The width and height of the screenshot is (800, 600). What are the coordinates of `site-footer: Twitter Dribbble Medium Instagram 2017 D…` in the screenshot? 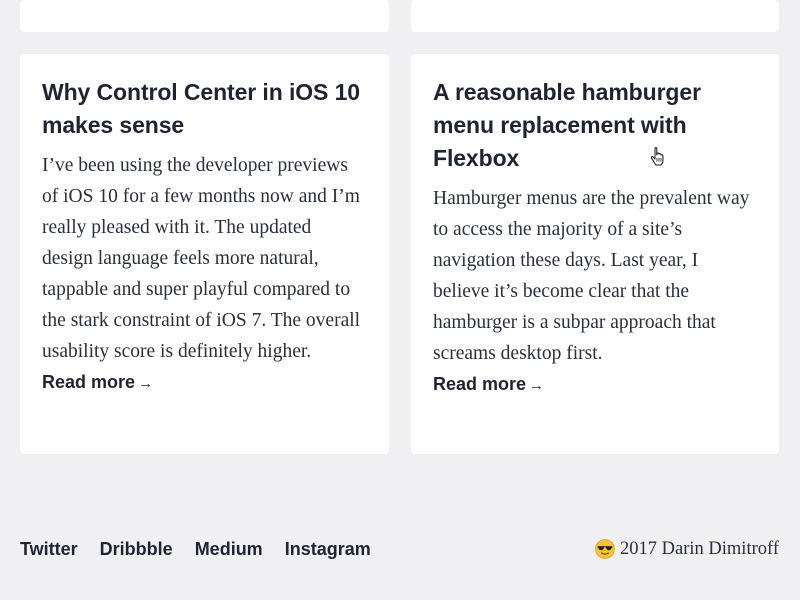 It's located at (399, 549).